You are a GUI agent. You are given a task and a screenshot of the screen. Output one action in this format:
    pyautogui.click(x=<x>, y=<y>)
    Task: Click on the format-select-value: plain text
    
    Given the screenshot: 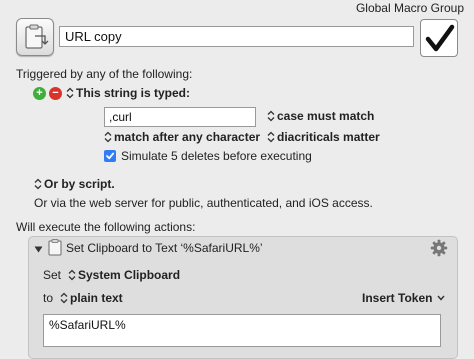 What is the action you would take?
    pyautogui.click(x=96, y=298)
    